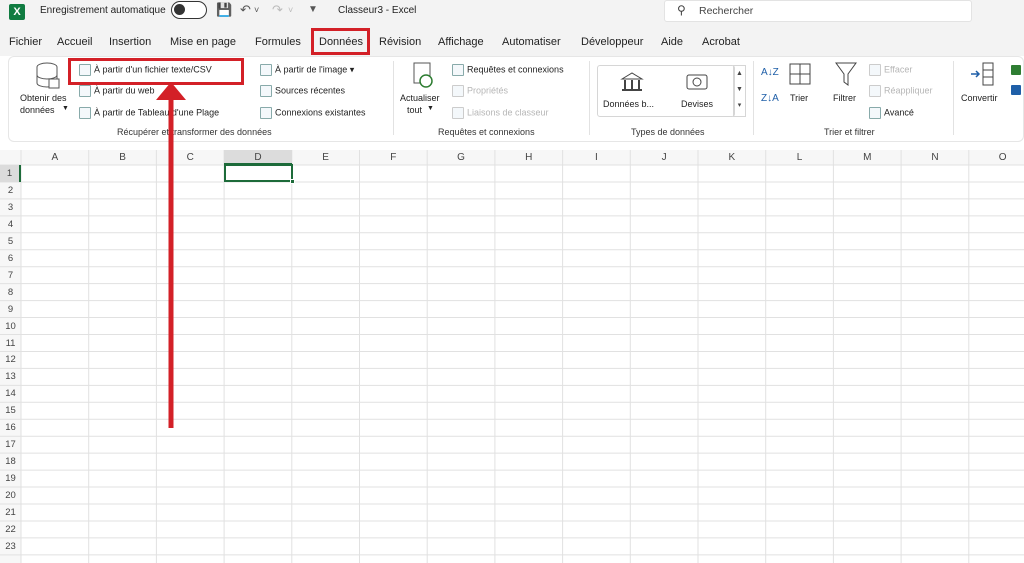 Image resolution: width=1024 pixels, height=563 pixels. I want to click on fill-handle, so click(292, 181).